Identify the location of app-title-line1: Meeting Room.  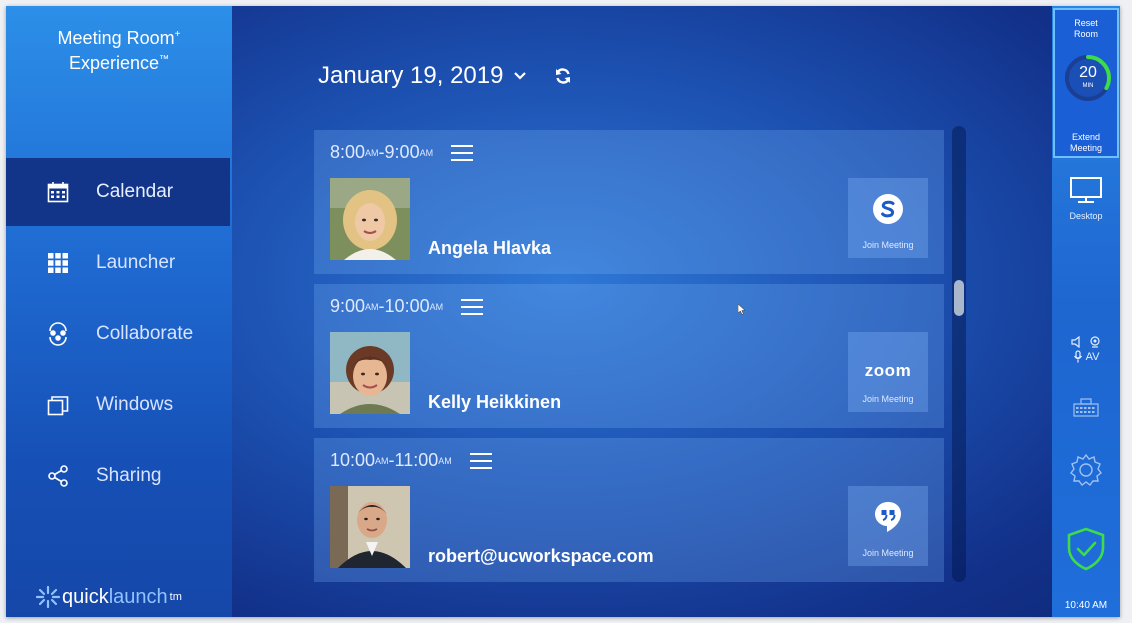
(116, 38).